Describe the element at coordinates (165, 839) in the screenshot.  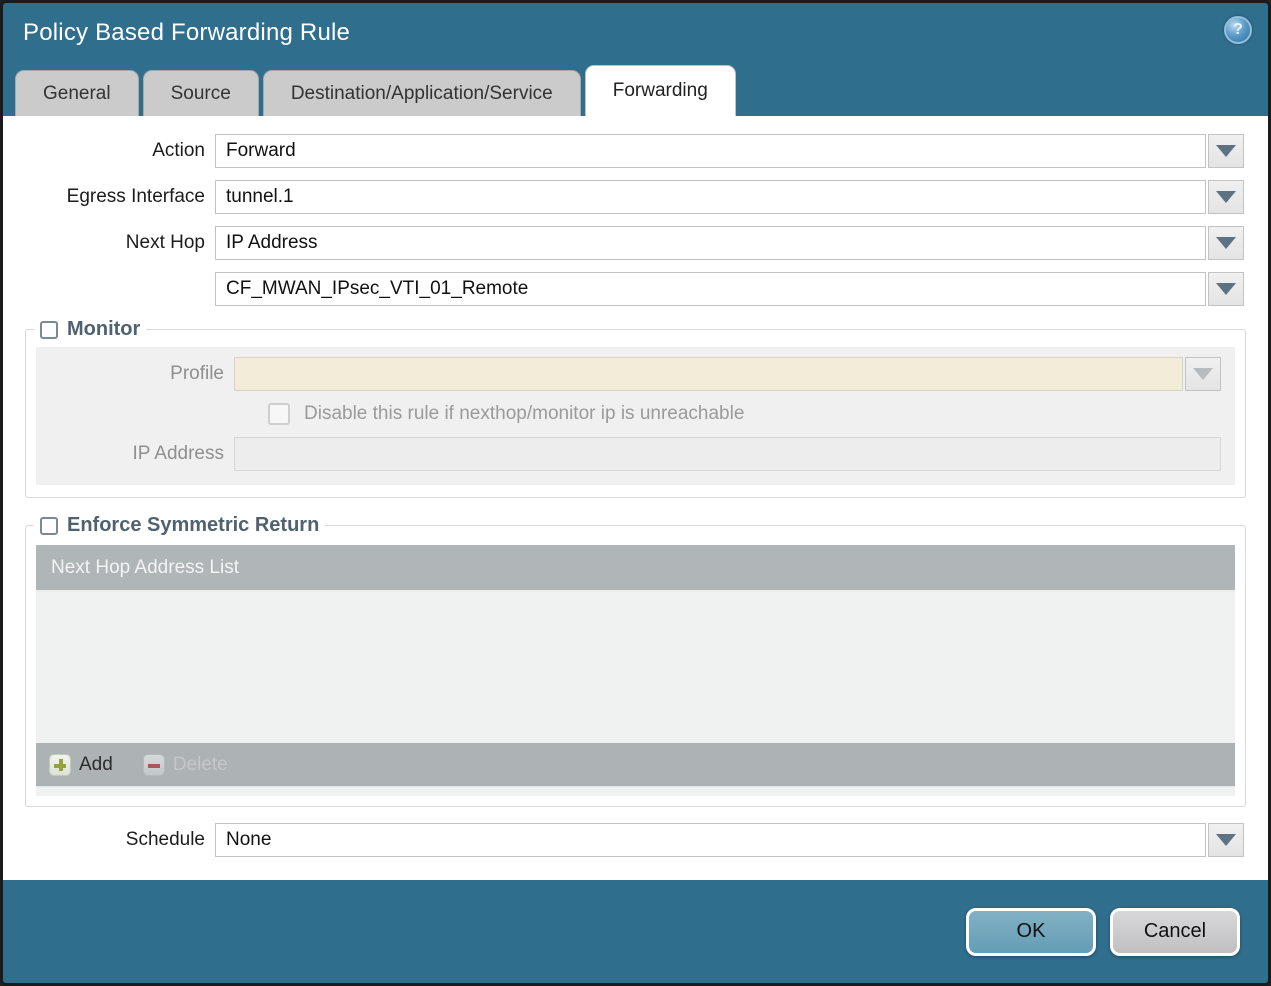
I see `schedule-label: Schedule` at that location.